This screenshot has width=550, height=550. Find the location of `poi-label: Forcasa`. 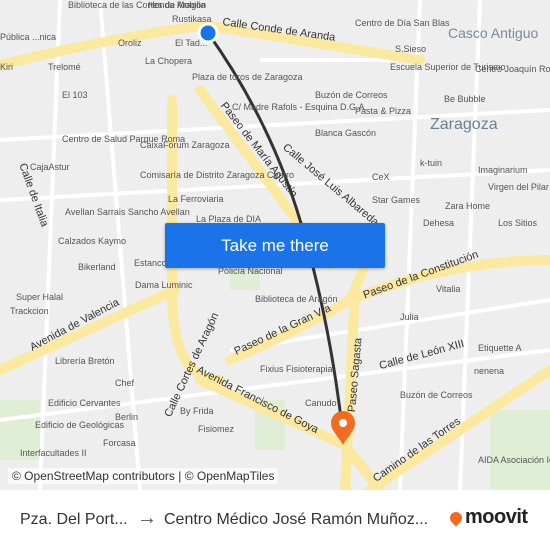

poi-label: Forcasa is located at coordinates (119, 443).